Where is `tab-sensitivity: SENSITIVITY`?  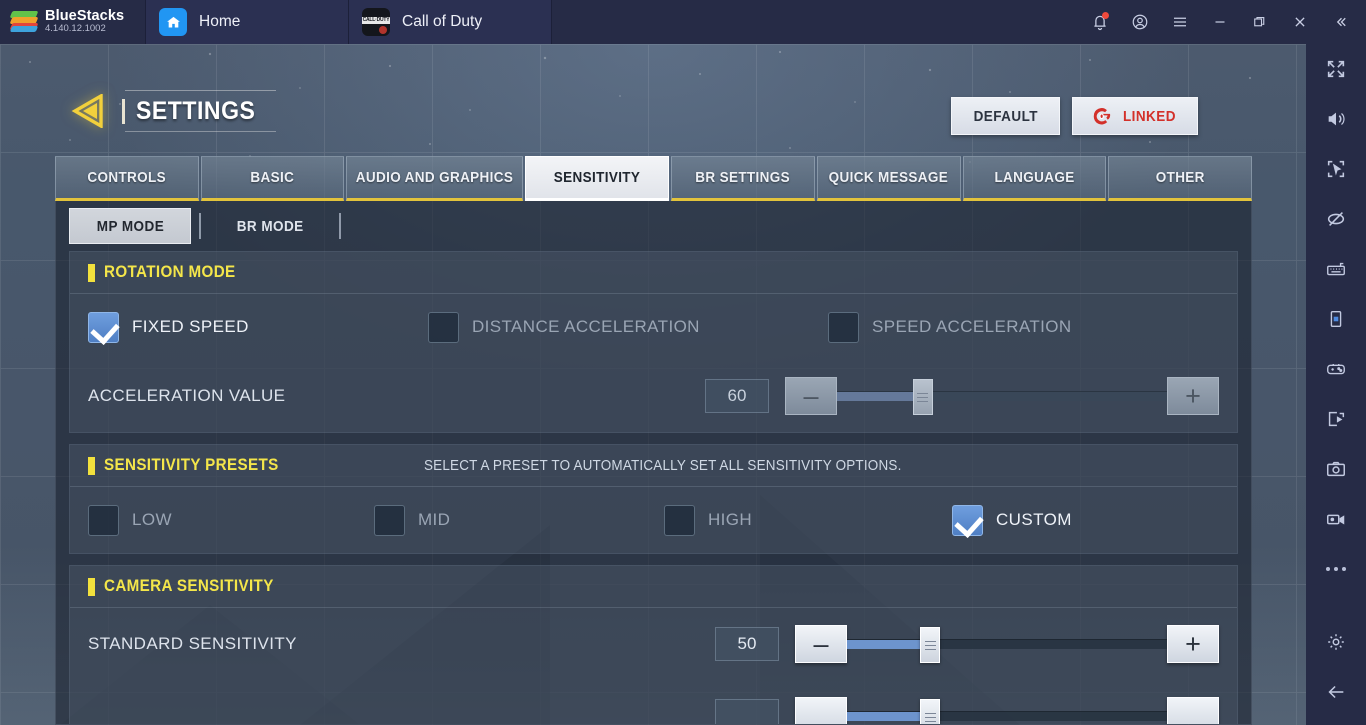
tab-sensitivity: SENSITIVITY is located at coordinates (597, 178).